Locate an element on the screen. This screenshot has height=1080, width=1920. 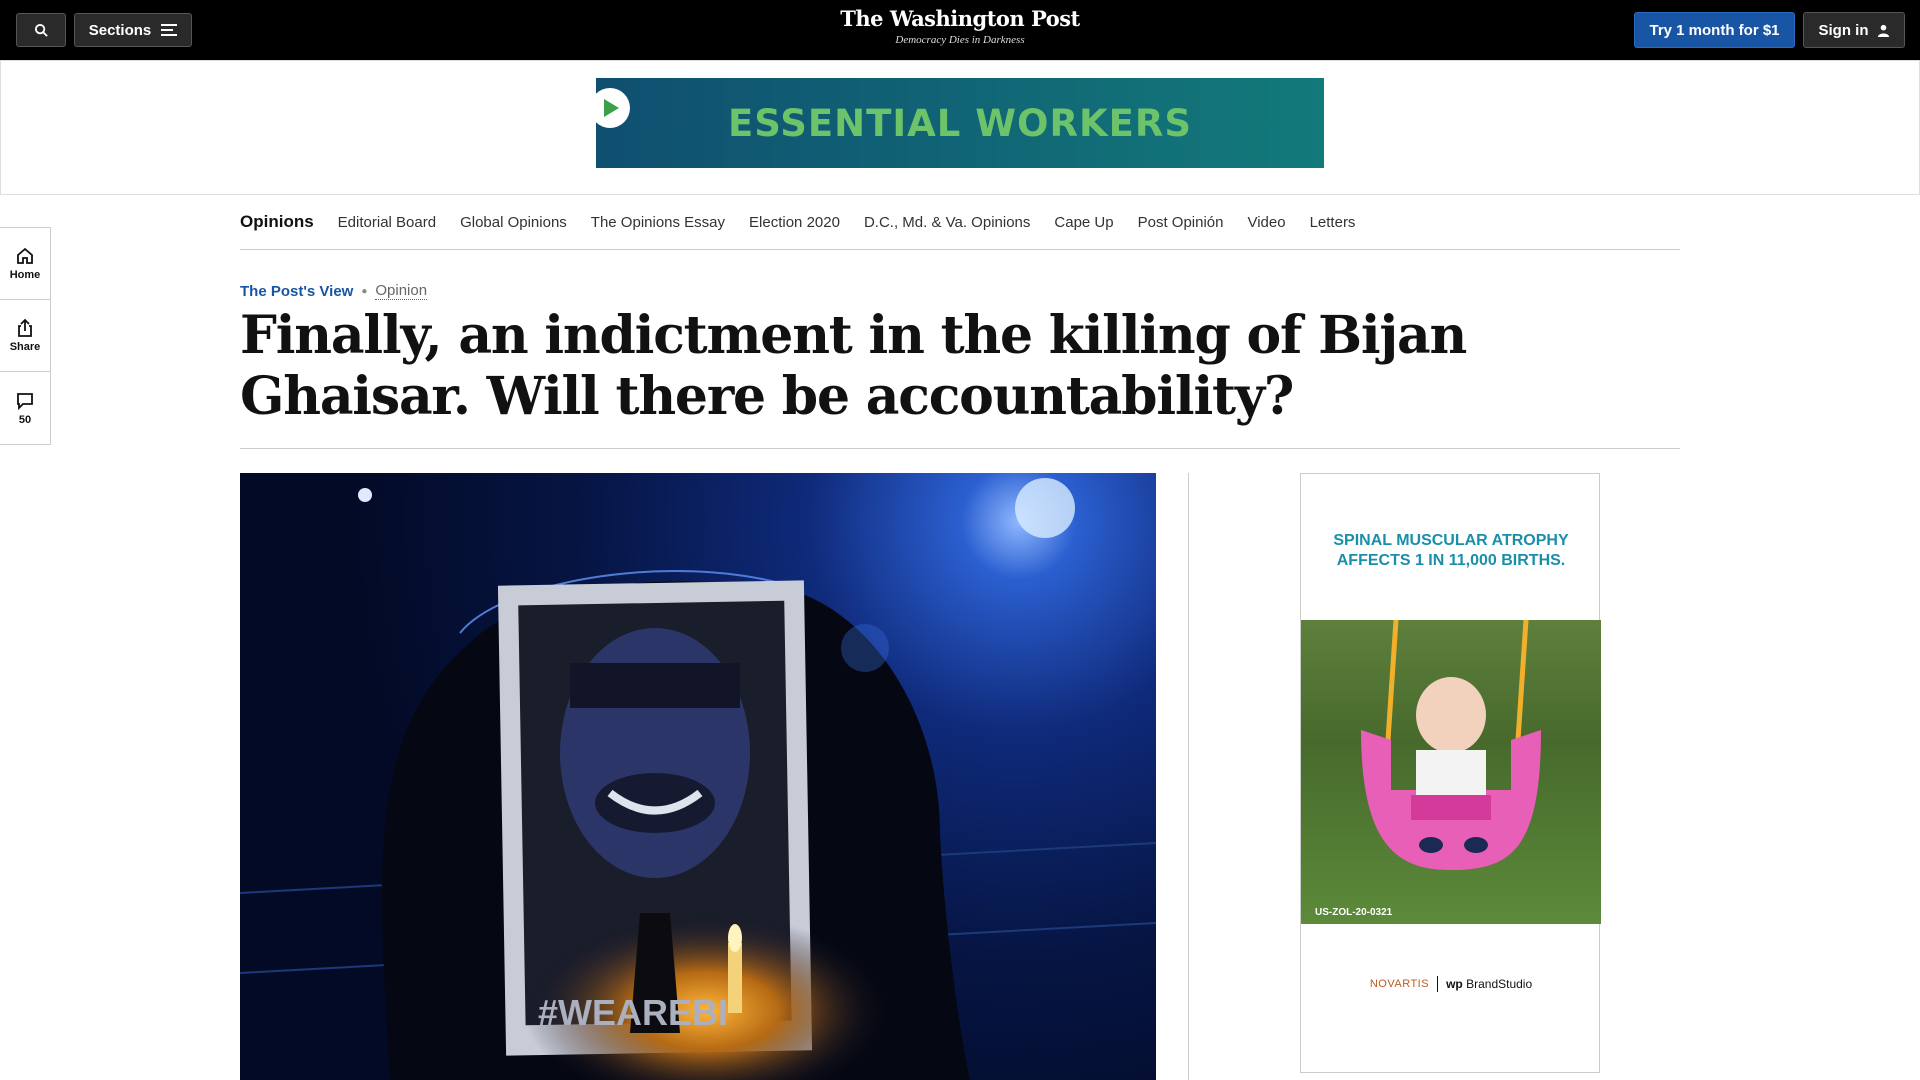
article-kicker: The Post's View ● Opinion is located at coordinates (334, 291).